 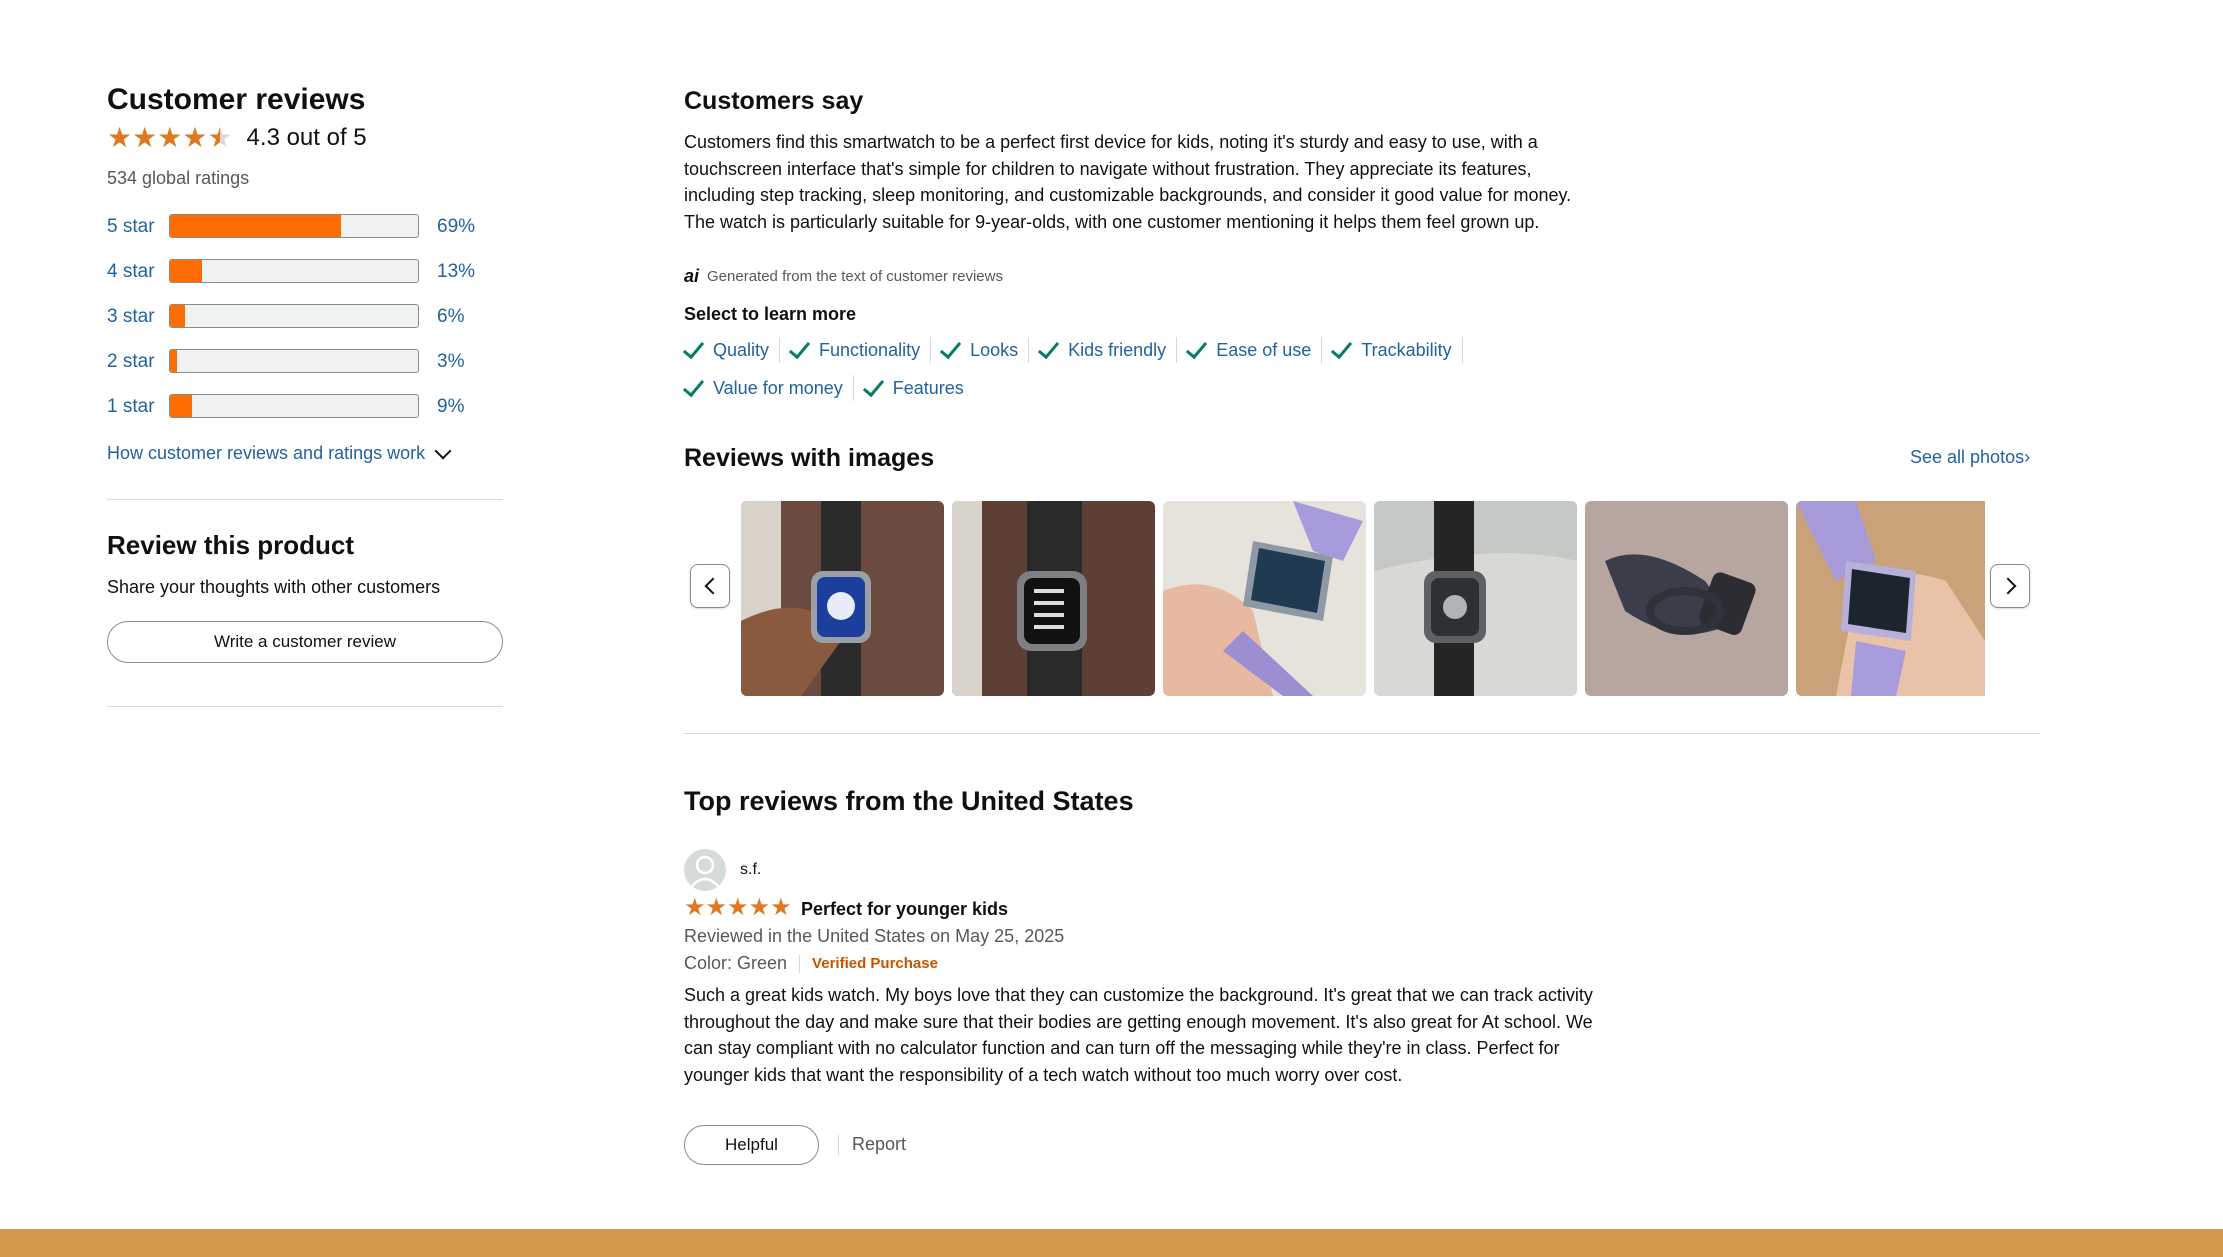 I want to click on review-star-rating: ★ ★ ★ ★ ★, so click(x=738, y=908).